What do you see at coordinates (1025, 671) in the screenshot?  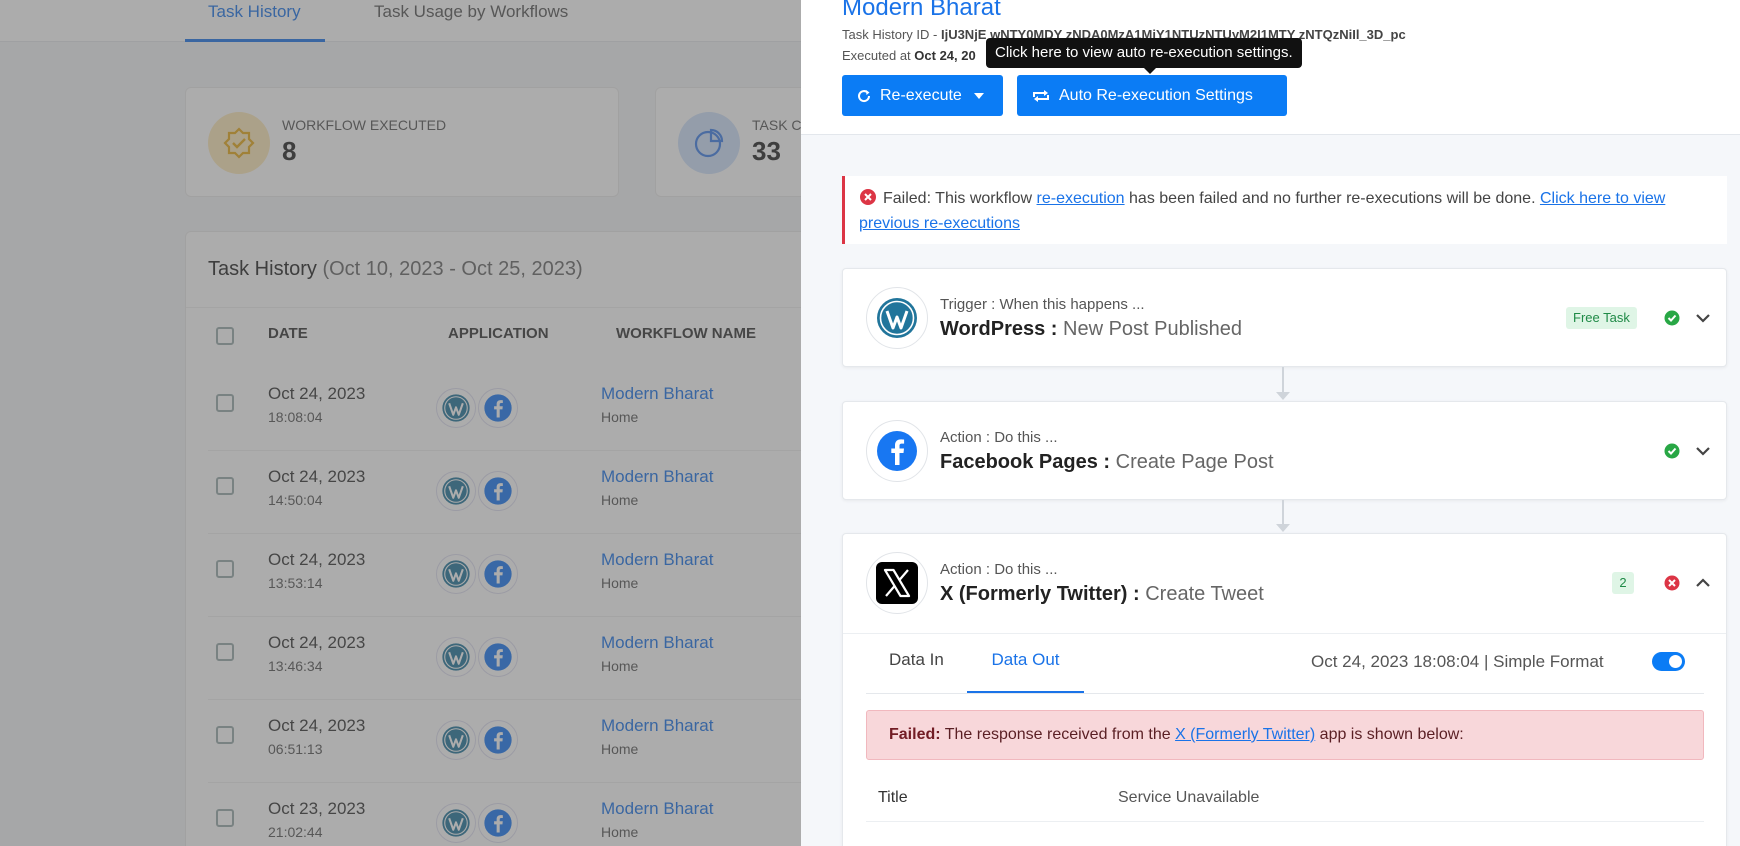 I see `tab-data-out: Data Out` at bounding box center [1025, 671].